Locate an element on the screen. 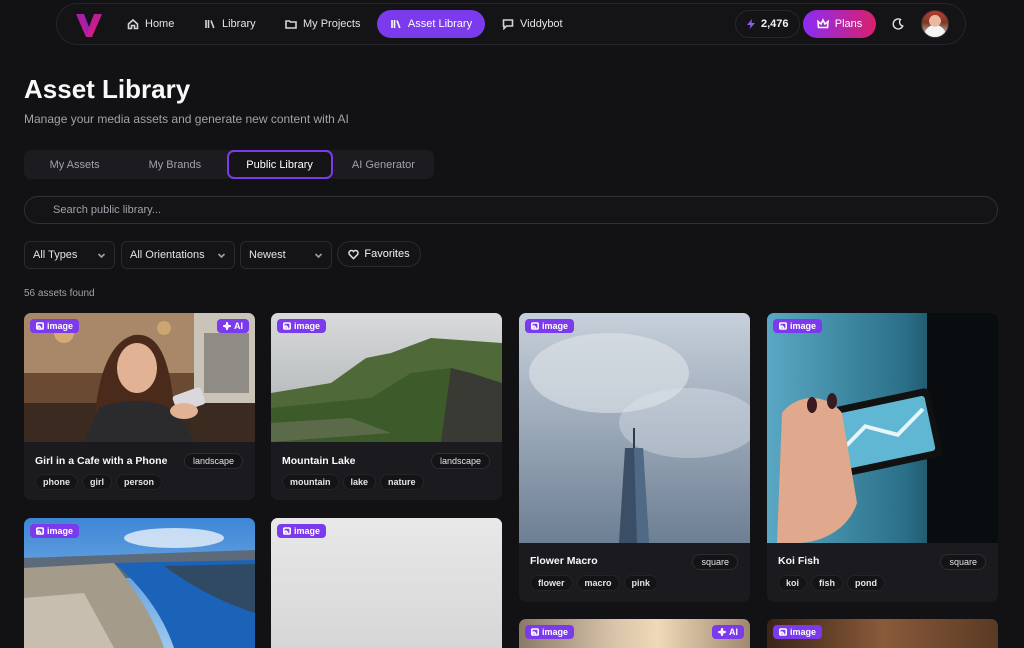 The image size is (1024, 648). tag-list: flower macro pink is located at coordinates (594, 583).